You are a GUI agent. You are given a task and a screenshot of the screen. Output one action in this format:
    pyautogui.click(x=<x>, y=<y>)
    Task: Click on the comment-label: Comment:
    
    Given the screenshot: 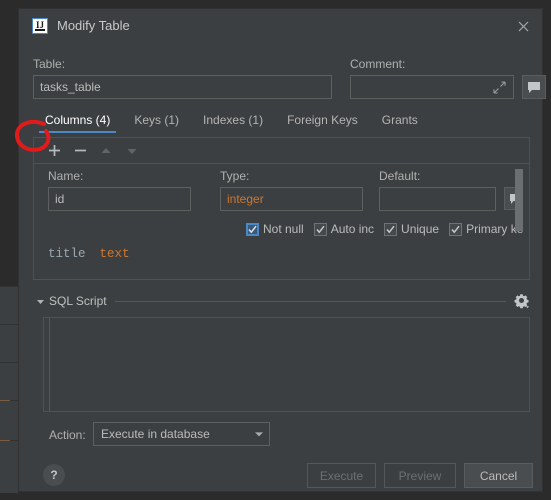 What is the action you would take?
    pyautogui.click(x=378, y=64)
    